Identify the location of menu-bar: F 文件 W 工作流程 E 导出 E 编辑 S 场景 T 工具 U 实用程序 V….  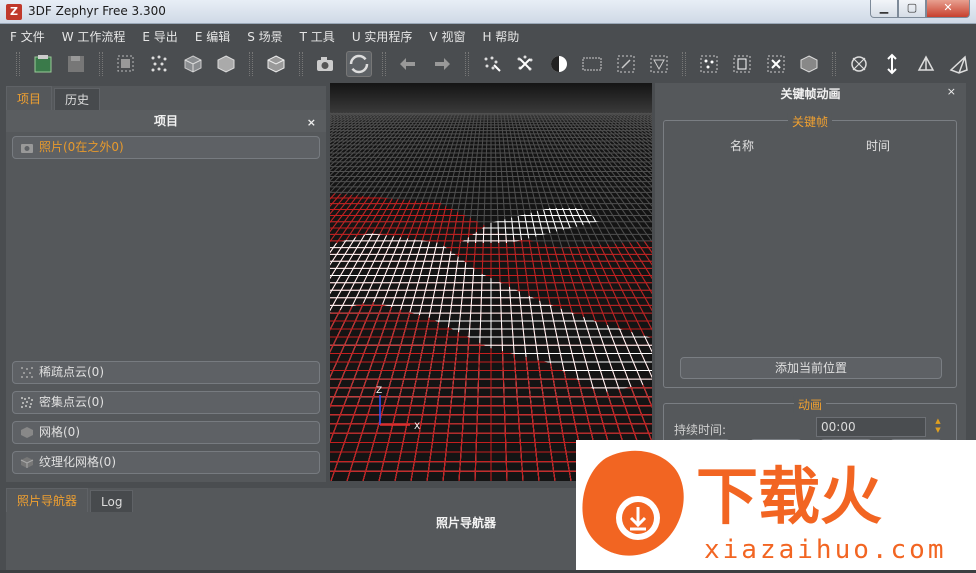
(488, 36).